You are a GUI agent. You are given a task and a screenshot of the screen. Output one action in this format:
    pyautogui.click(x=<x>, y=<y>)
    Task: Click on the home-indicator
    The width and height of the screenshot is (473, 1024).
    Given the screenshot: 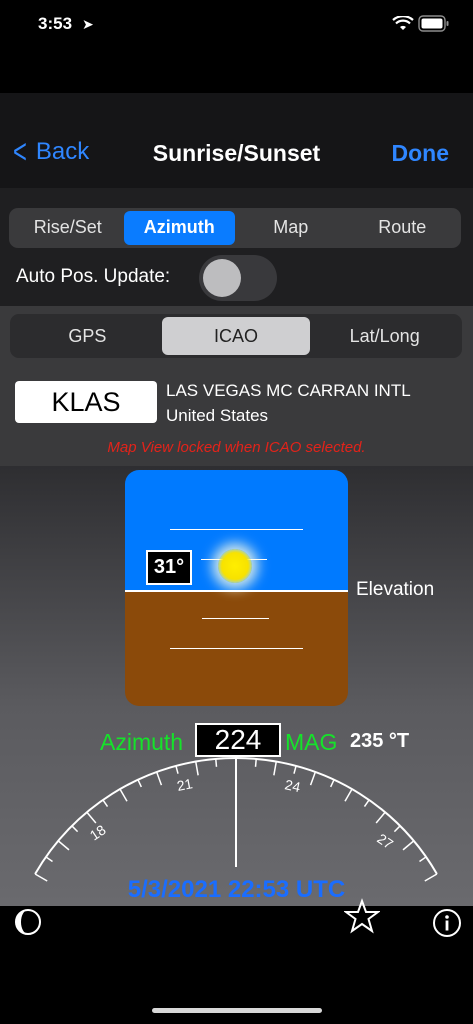 What is the action you would take?
    pyautogui.click(x=237, y=1010)
    